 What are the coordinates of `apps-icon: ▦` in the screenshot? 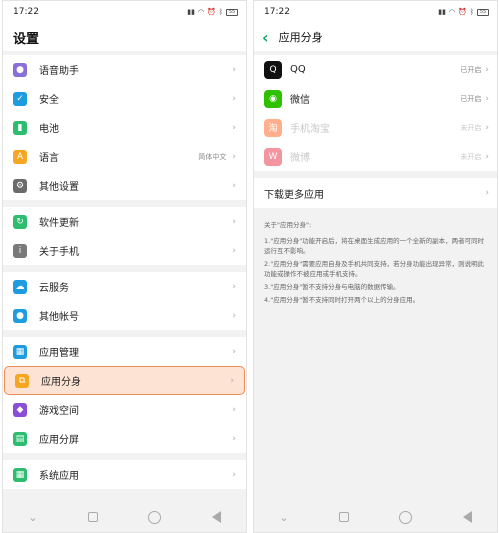 It's located at (20, 351).